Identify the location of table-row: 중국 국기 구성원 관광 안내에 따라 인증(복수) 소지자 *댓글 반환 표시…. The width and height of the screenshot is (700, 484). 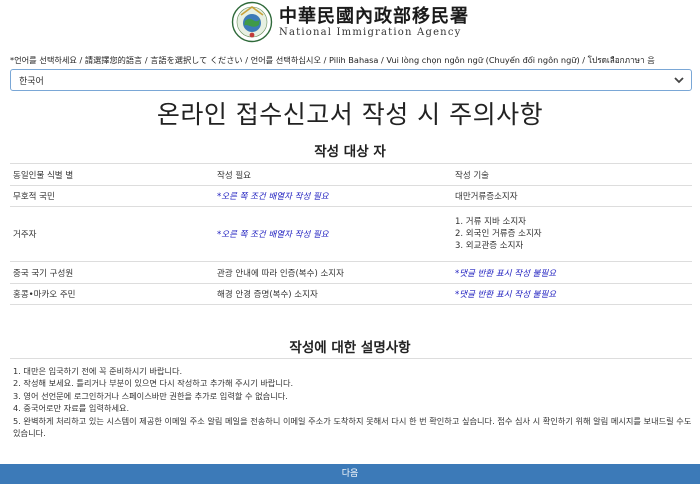
(351, 272).